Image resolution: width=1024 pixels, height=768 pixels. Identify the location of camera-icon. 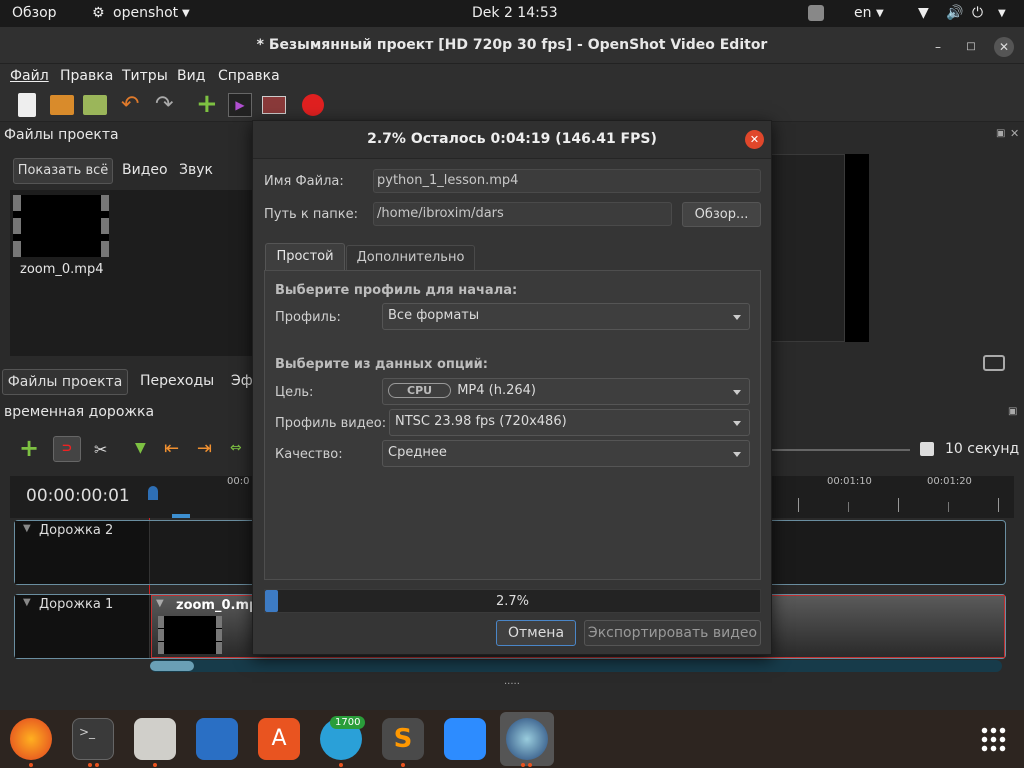
(994, 363).